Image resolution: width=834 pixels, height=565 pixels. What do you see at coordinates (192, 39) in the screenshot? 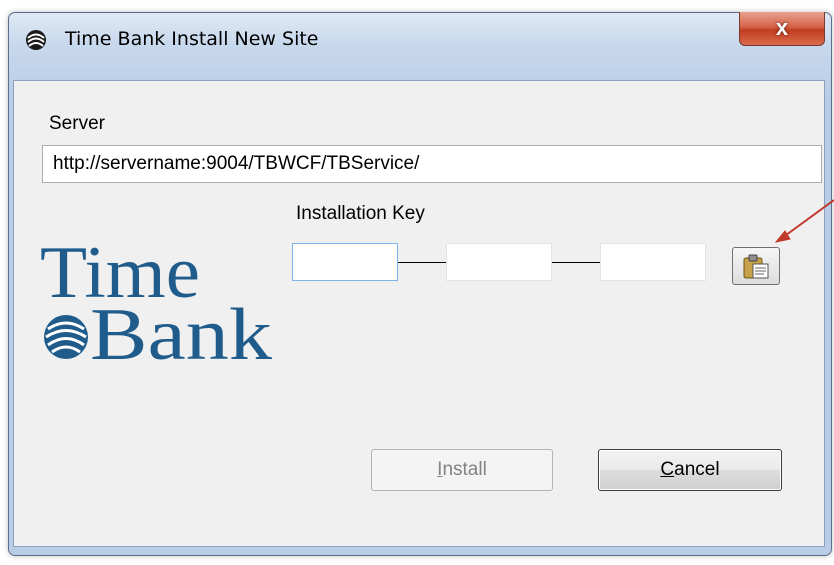
I see `window-title: Time Bank Install New Site` at bounding box center [192, 39].